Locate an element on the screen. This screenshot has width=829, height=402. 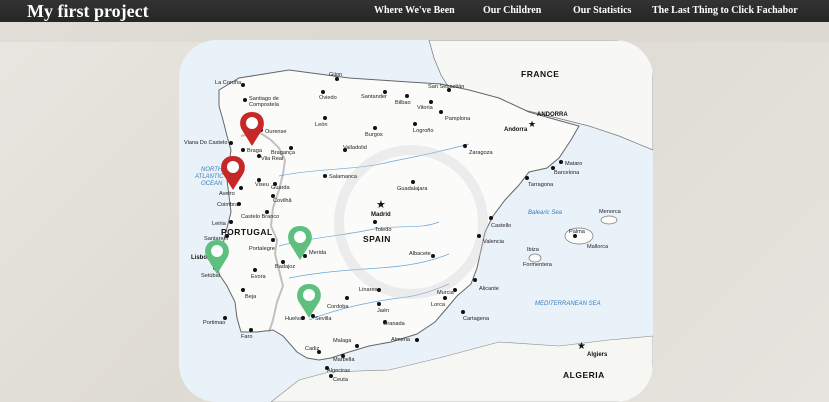
label-guarda: Guarda is located at coordinates (281, 188).